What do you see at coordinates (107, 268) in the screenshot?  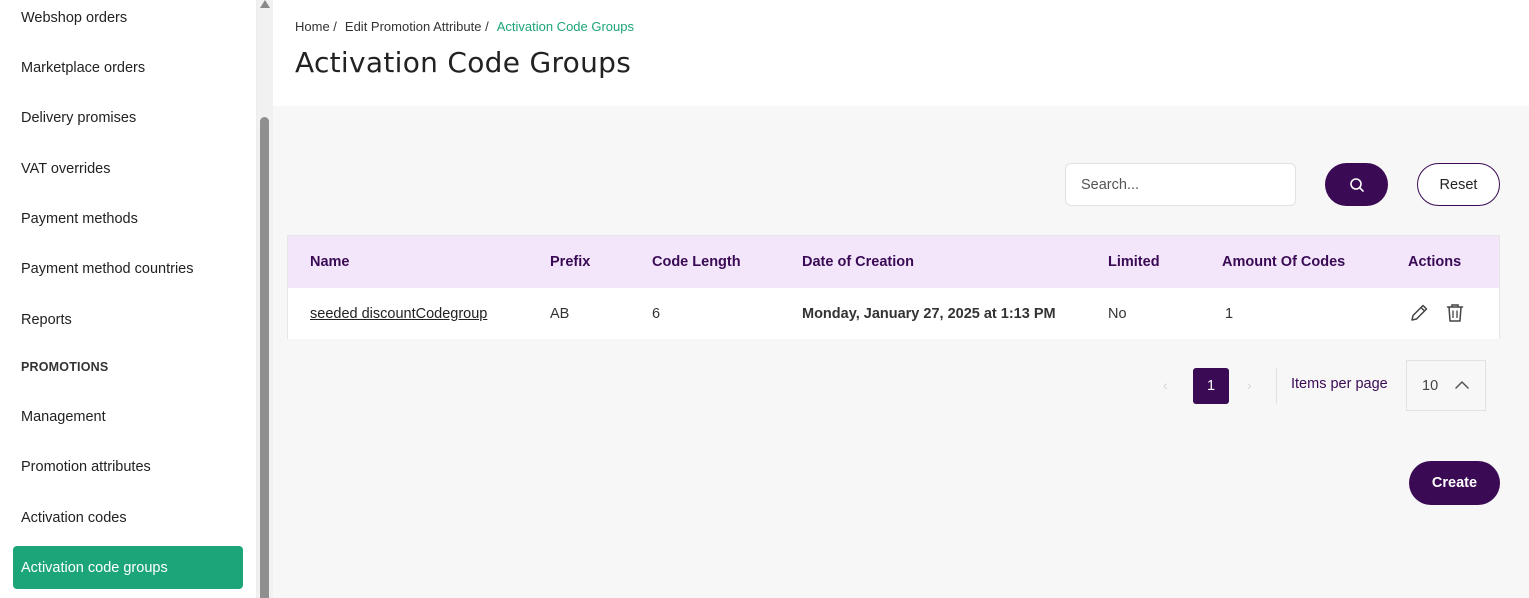 I see `sidebar-item-label: Payment method countries` at bounding box center [107, 268].